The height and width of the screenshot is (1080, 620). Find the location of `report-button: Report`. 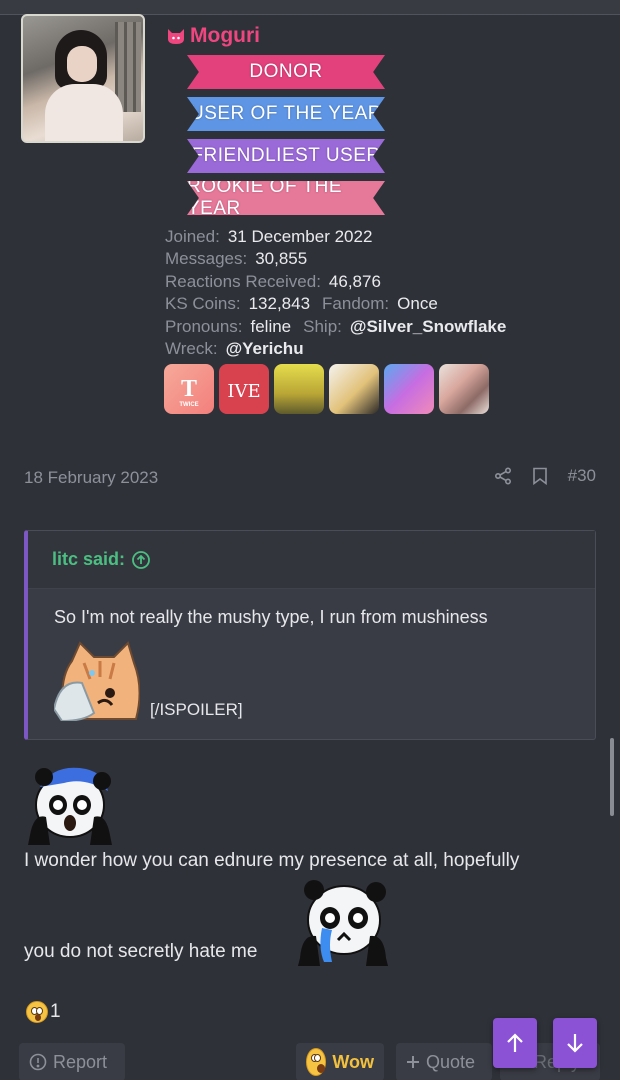

report-button: Report is located at coordinates (72, 1061).